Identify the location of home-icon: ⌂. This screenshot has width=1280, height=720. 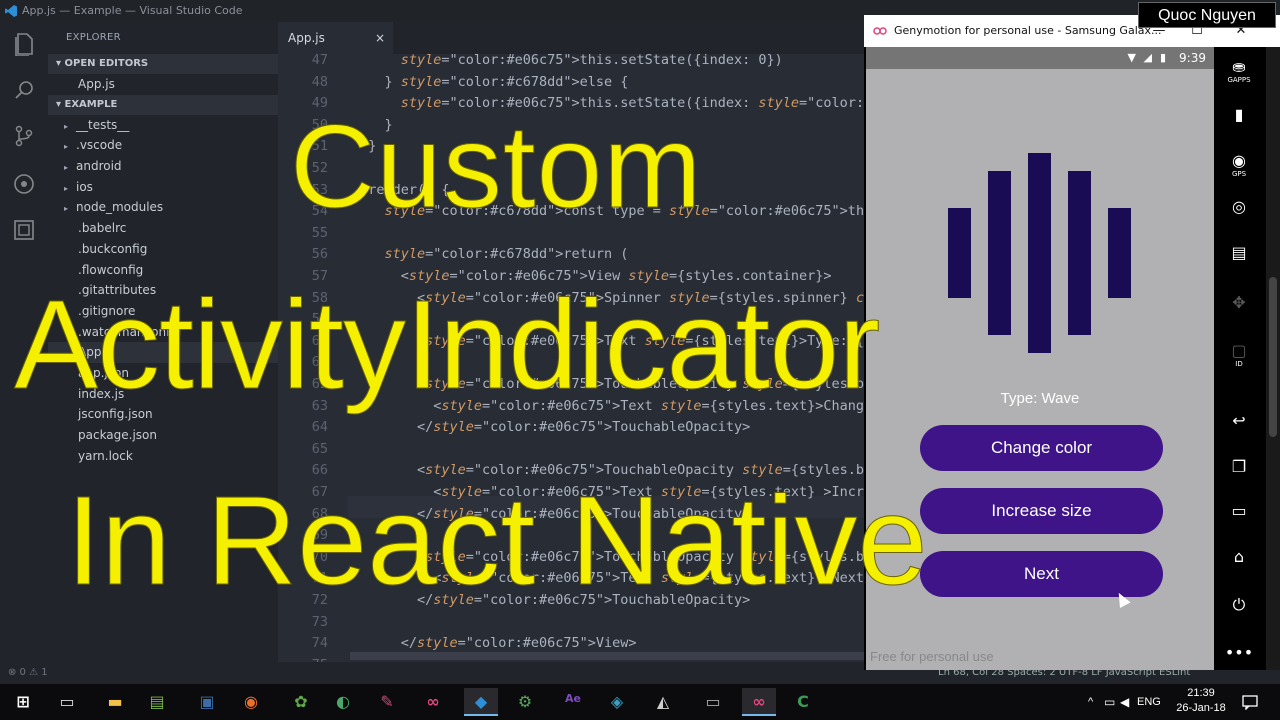
(1239, 556).